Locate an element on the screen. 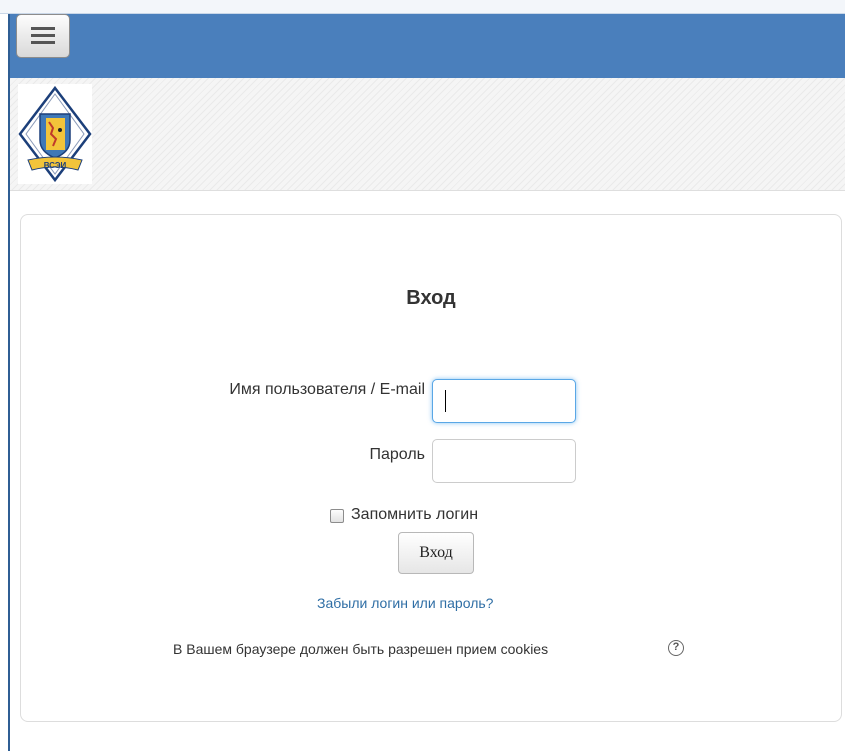 The height and width of the screenshot is (751, 845). remember-label: Запомнить логин is located at coordinates (414, 515).